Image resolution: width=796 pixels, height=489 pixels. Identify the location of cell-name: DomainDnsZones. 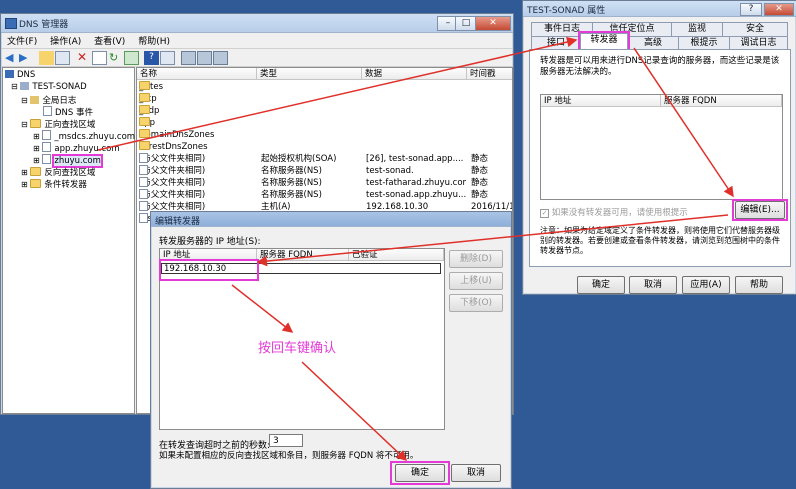
(177, 134).